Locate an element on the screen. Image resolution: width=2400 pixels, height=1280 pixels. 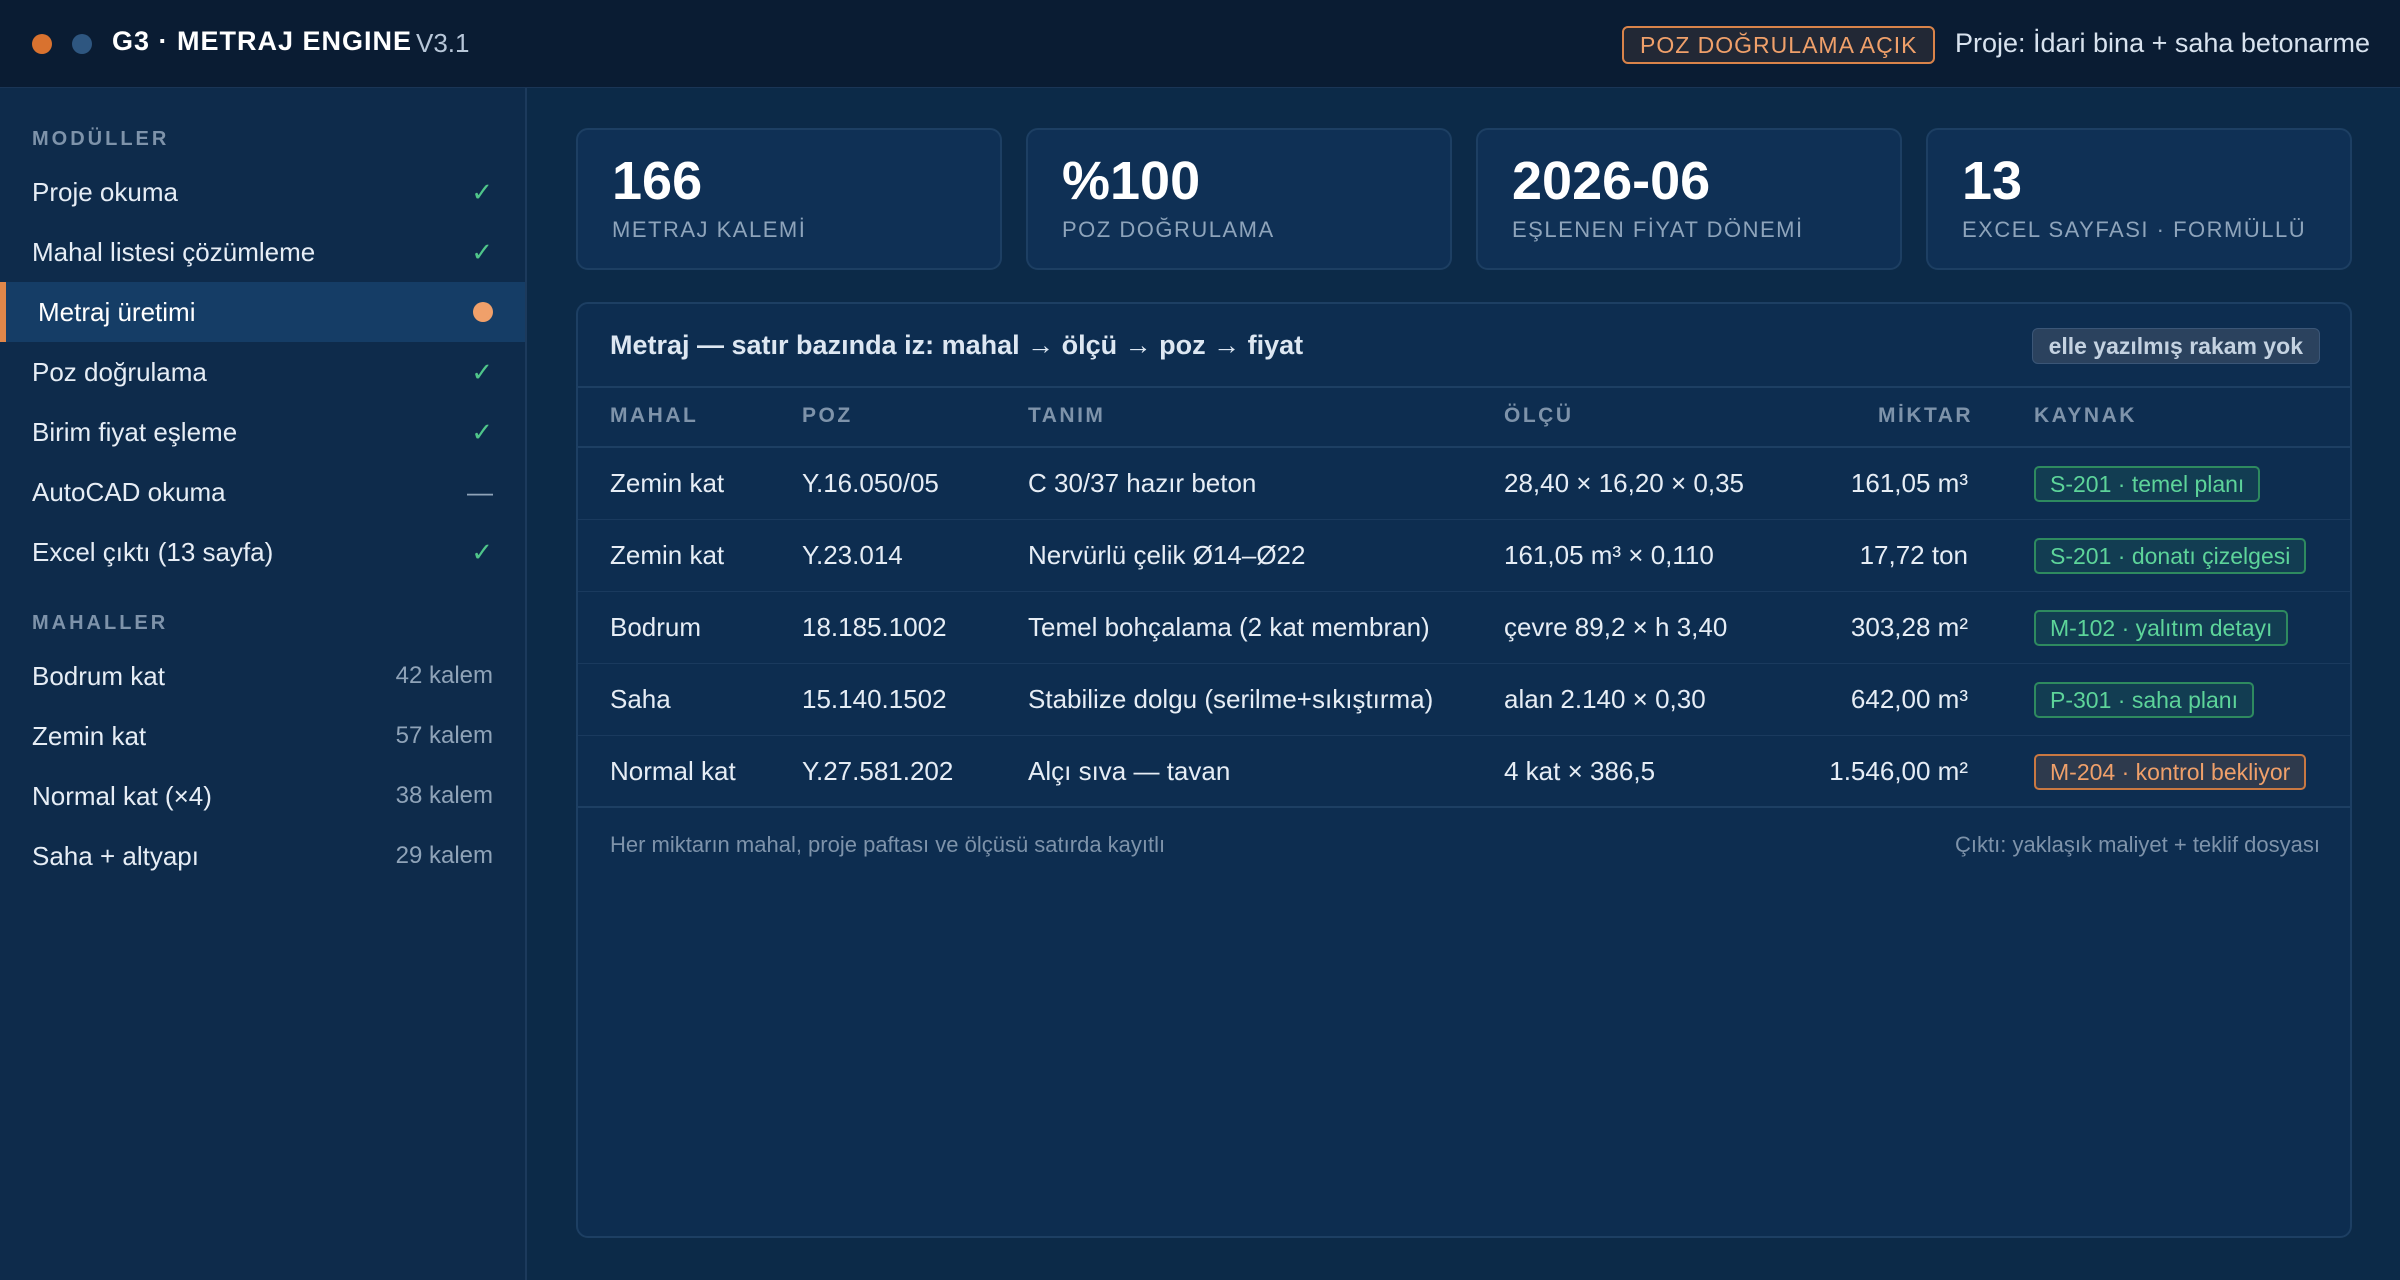
sidebar-item-proje-okuma: Proje okuma ✓ is located at coordinates (262, 192).